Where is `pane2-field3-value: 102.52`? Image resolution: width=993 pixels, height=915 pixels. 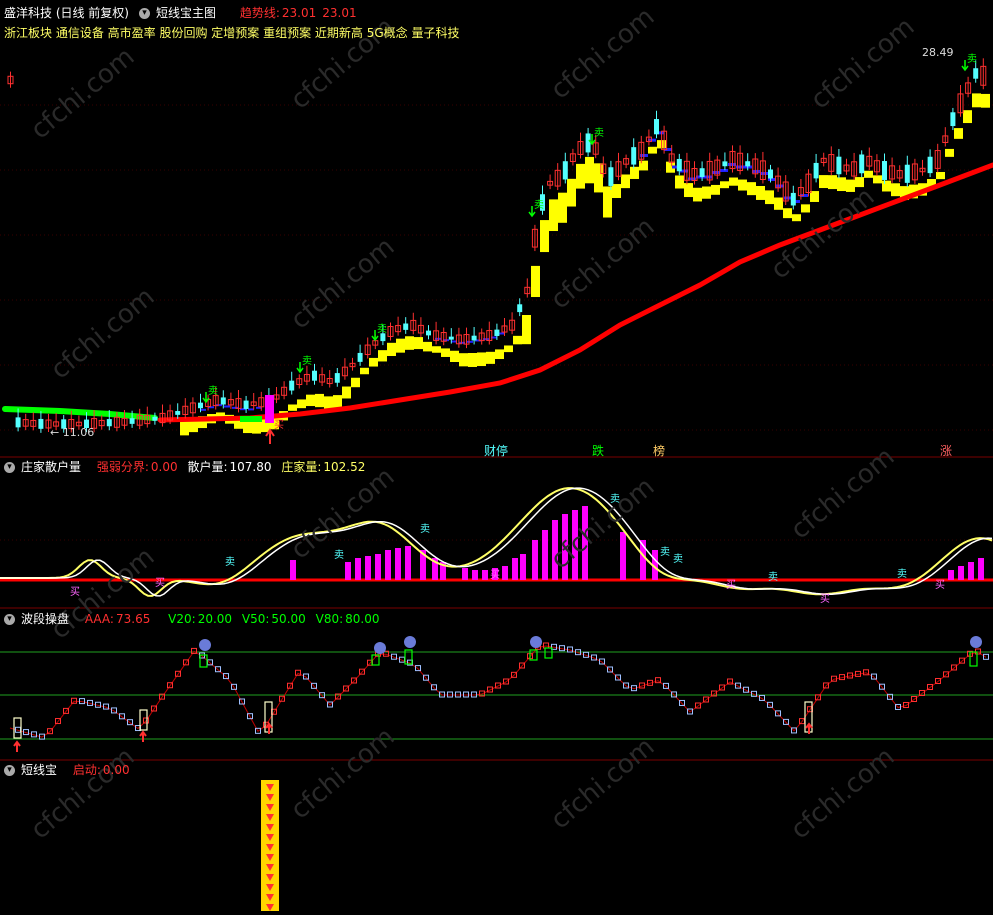
pane2-field3-value: 102.52 is located at coordinates (344, 467).